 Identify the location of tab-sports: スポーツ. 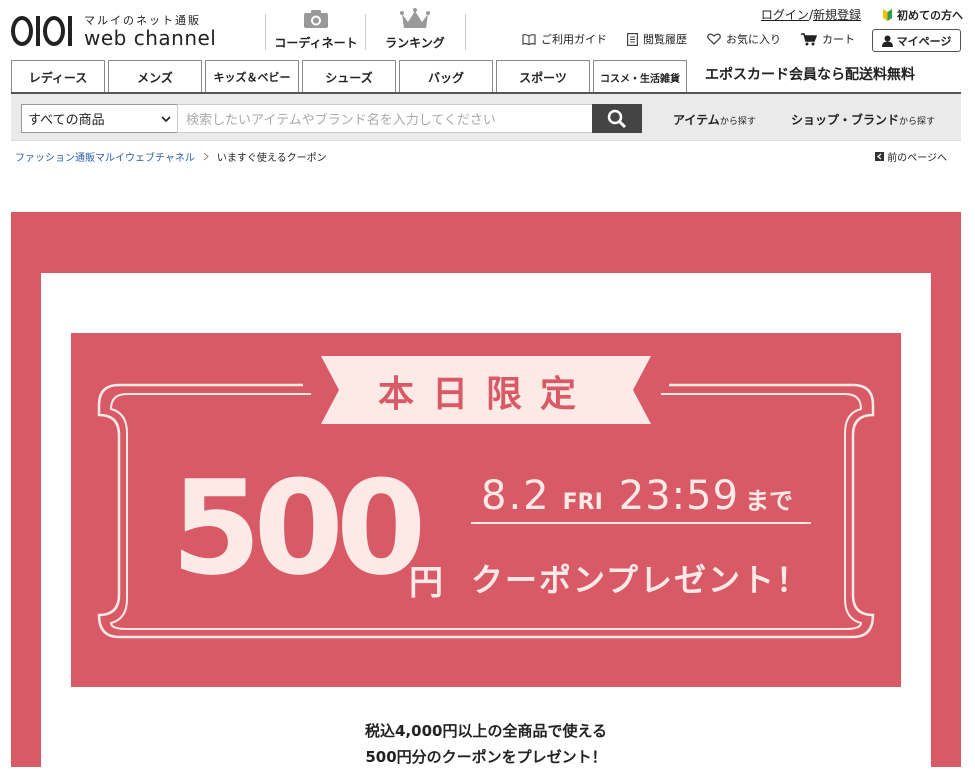
(543, 76).